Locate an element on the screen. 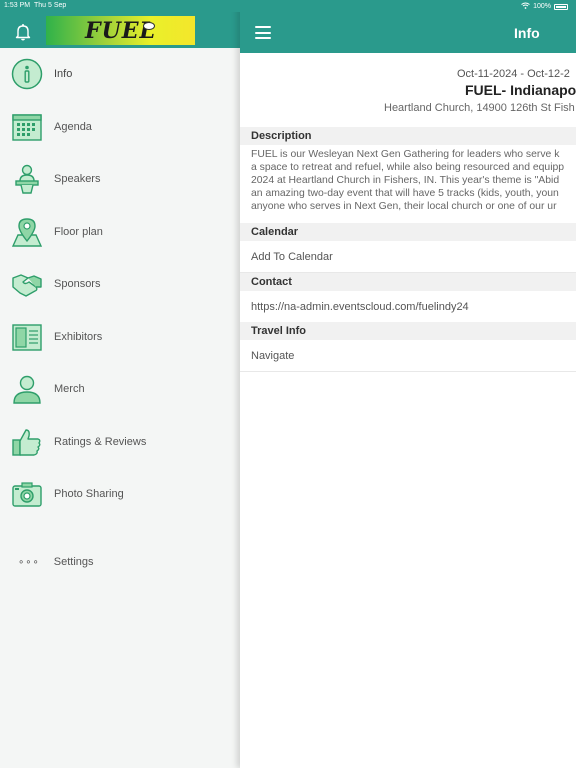 This screenshot has height=768, width=576. sidebar-header: FUEL is located at coordinates (120, 30).